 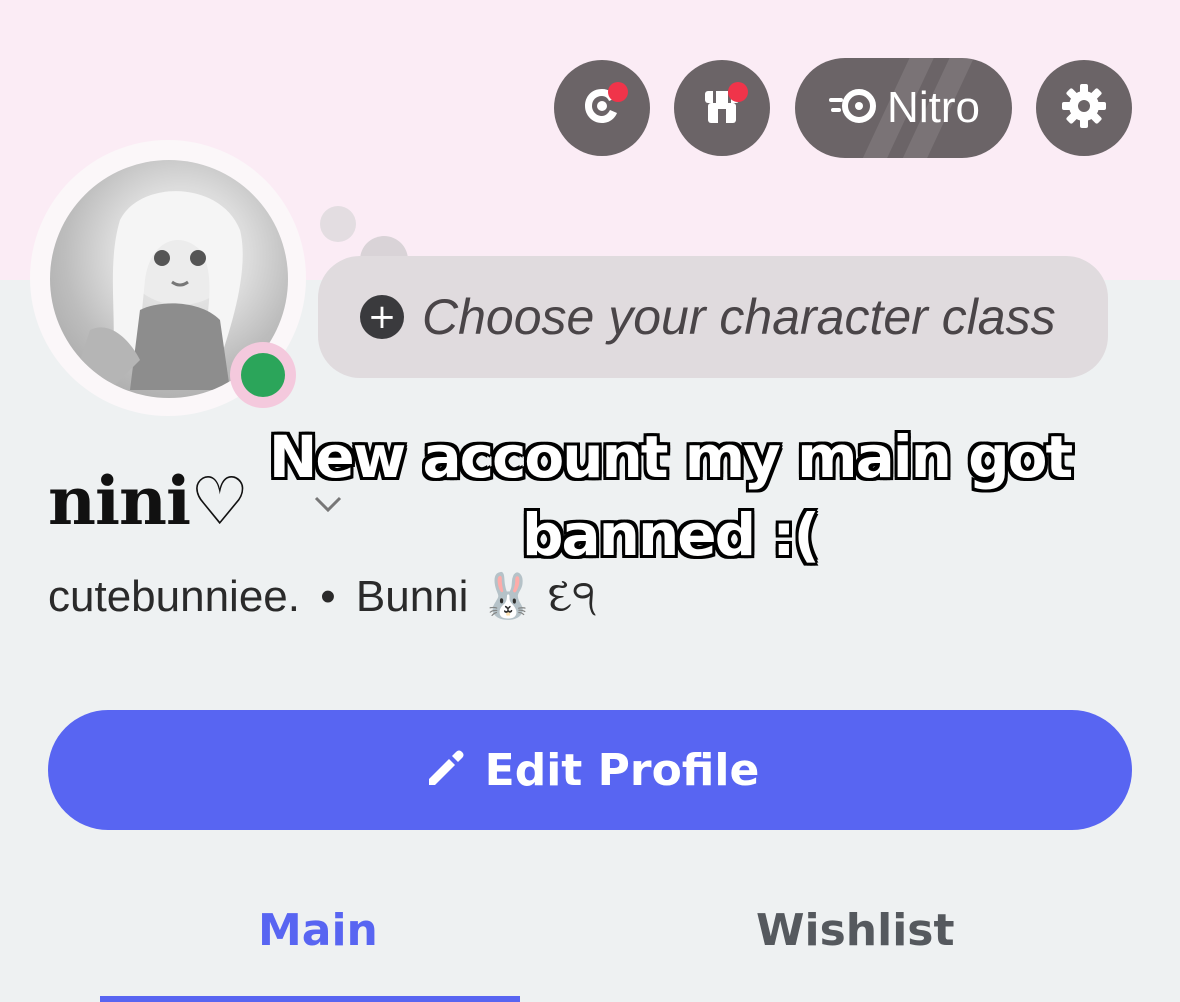 I want to click on tab-wishlist: Wishlist, so click(x=855, y=930).